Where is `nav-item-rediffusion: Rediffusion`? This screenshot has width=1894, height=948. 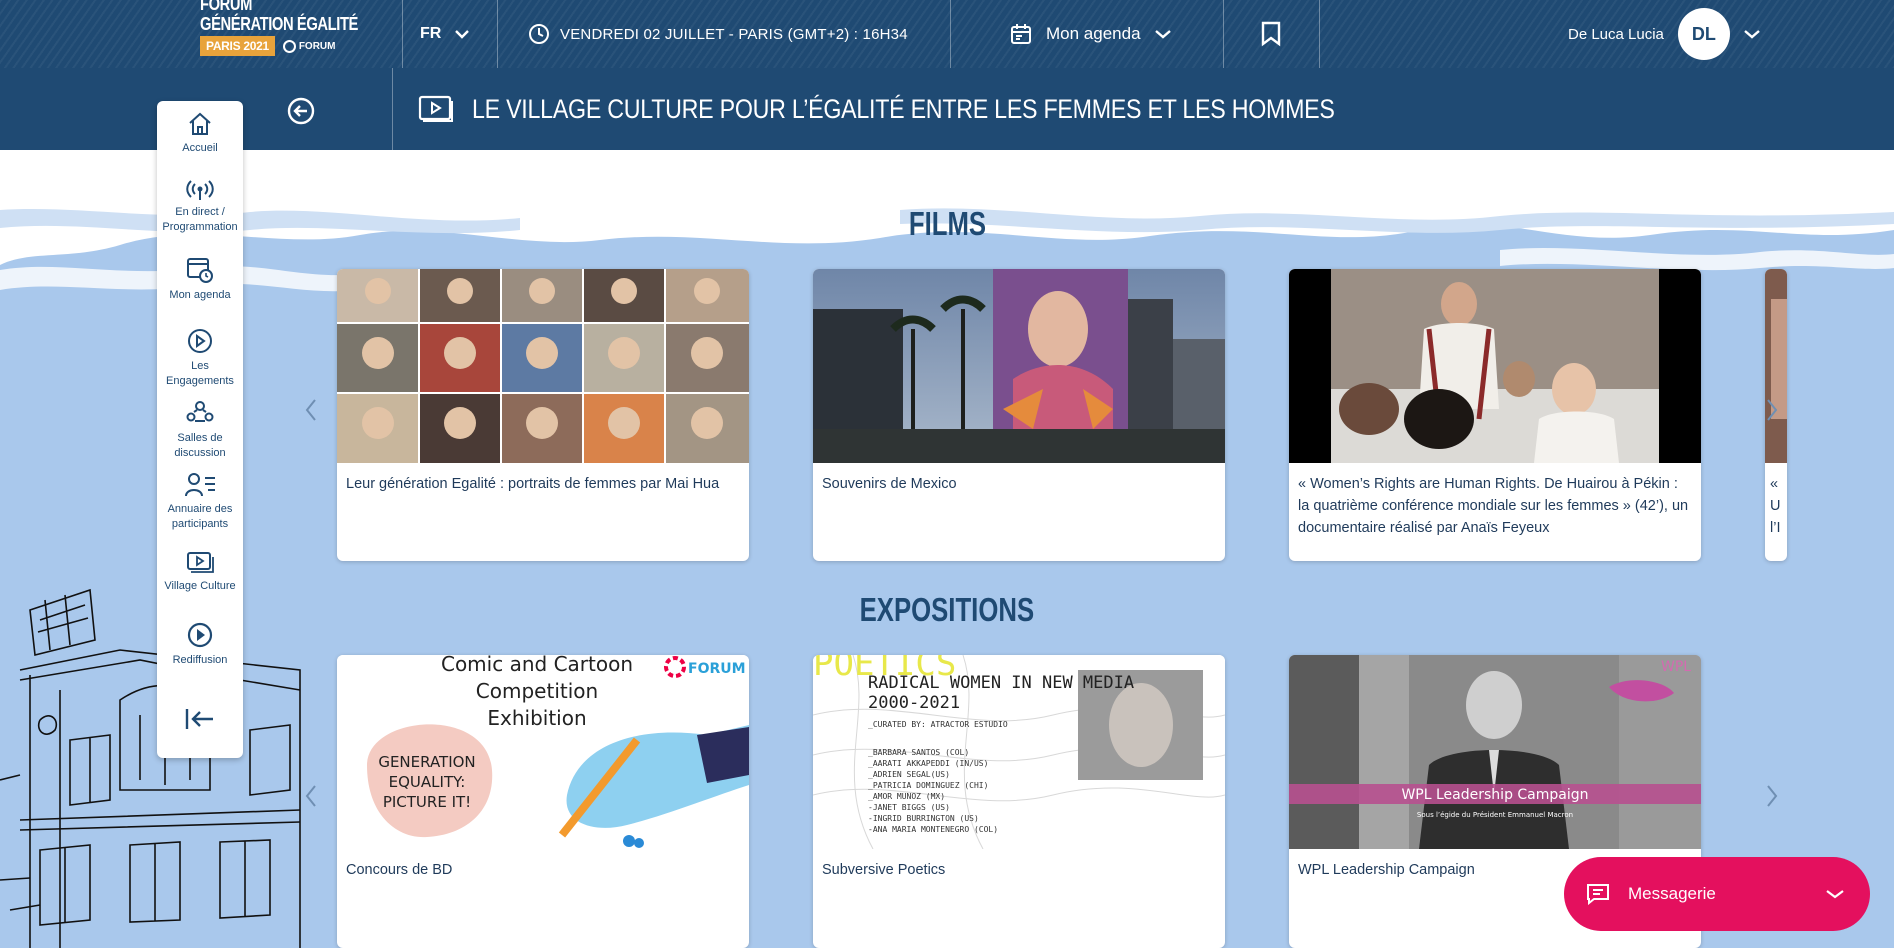 nav-item-rediffusion: Rediffusion is located at coordinates (200, 644).